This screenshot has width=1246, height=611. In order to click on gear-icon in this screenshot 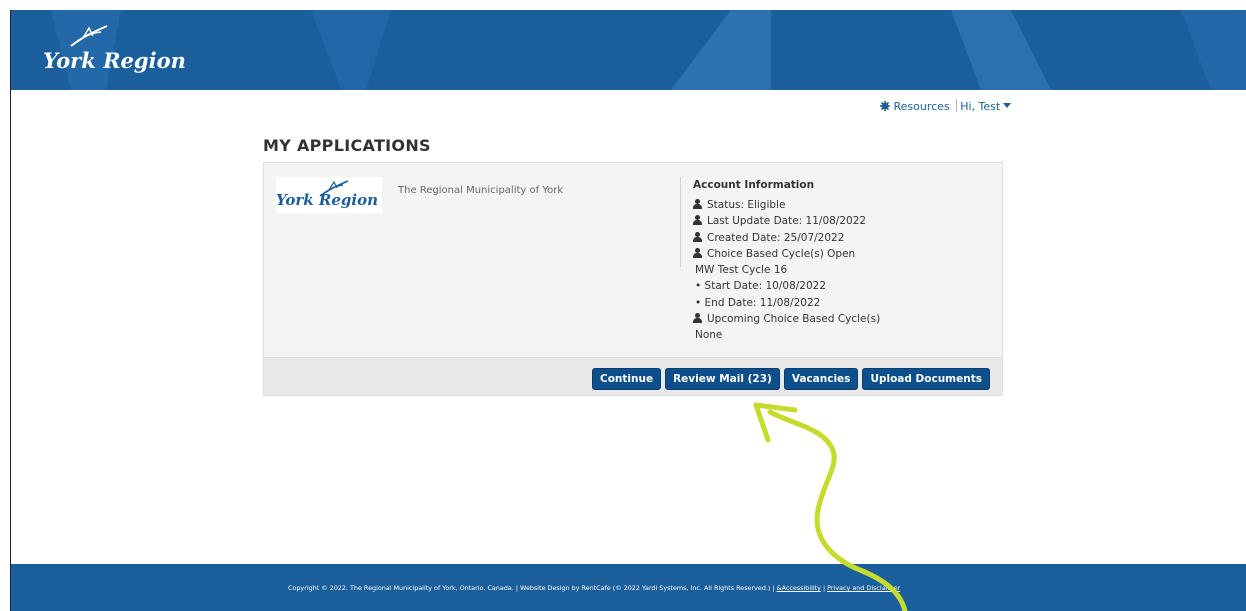, I will do `click(885, 106)`.